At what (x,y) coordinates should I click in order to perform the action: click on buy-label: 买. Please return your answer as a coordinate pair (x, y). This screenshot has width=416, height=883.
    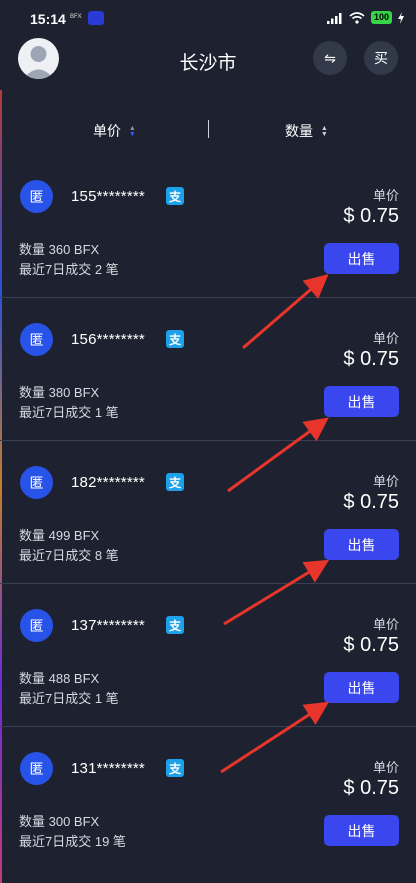
    Looking at the image, I should click on (381, 58).